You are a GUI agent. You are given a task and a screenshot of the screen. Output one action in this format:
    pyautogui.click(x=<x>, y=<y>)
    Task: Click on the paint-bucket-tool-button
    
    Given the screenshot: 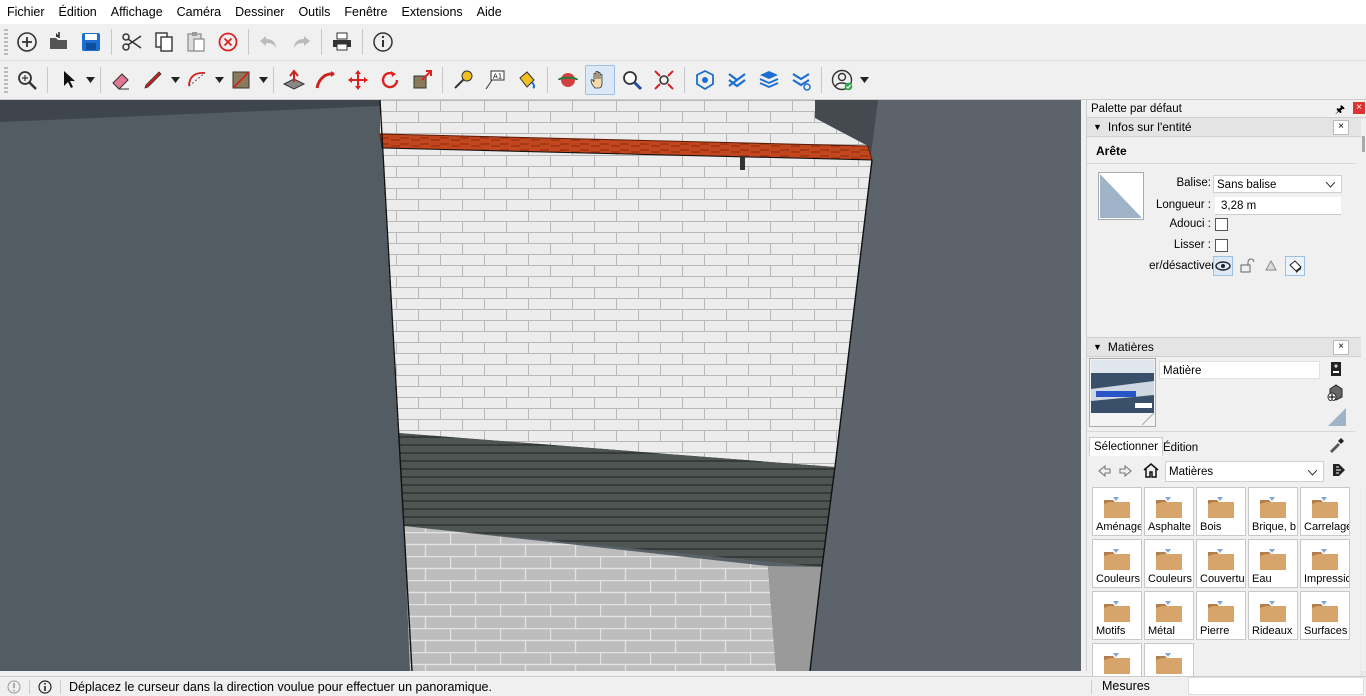 What is the action you would take?
    pyautogui.click(x=527, y=80)
    